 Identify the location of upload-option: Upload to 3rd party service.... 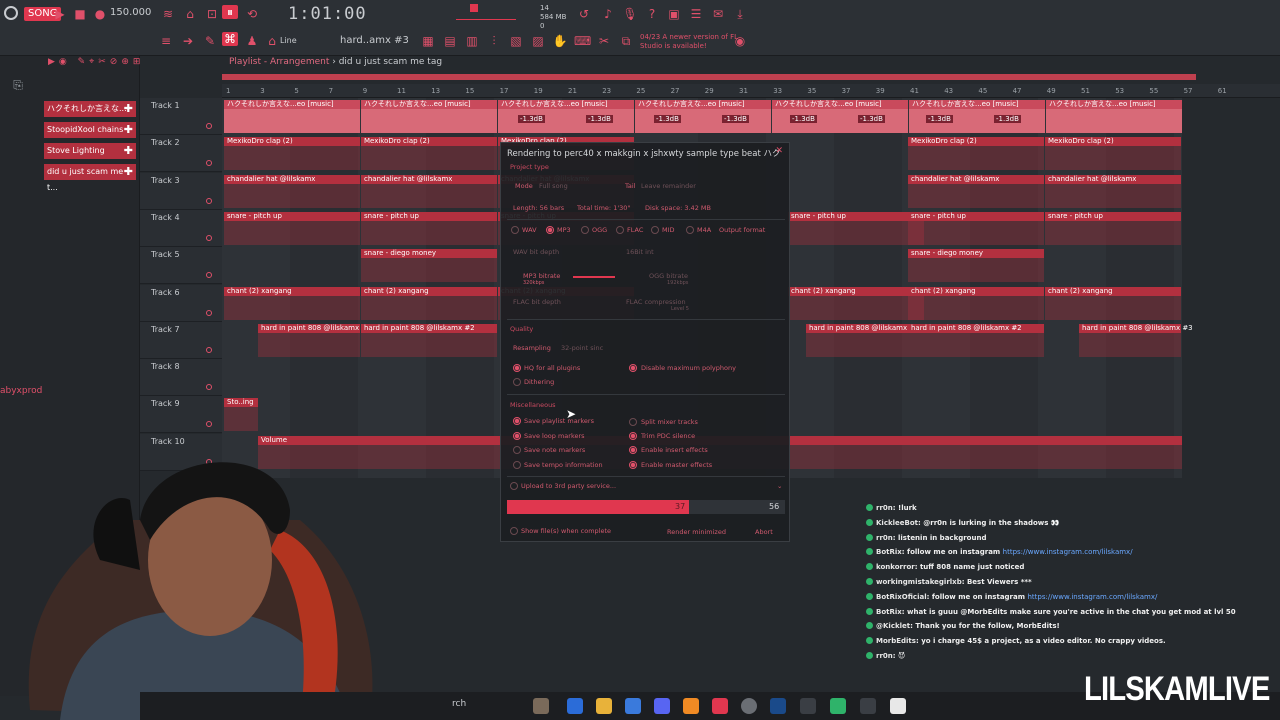
(568, 486).